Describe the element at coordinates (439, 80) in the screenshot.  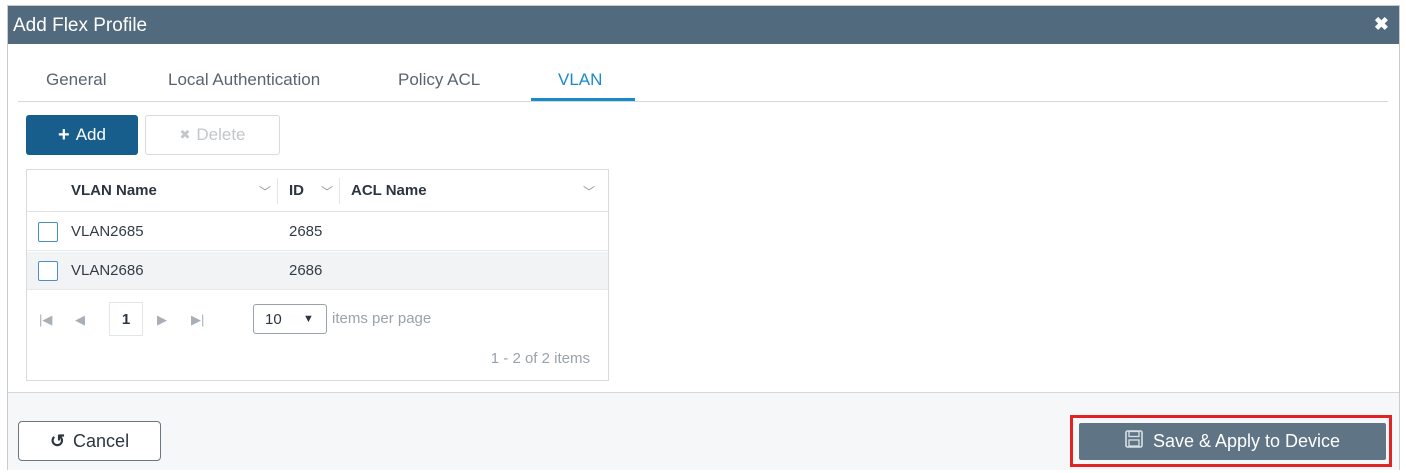
I see `tab-policy-acl: Policy ACL` at that location.